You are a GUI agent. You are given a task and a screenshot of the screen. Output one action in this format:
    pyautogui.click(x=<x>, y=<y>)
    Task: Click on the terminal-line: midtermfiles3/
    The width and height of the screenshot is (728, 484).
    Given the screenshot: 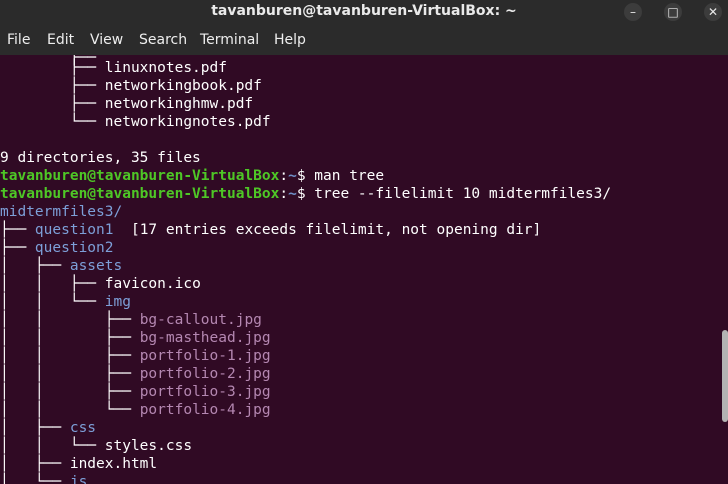 What is the action you would take?
    pyautogui.click(x=61, y=212)
    